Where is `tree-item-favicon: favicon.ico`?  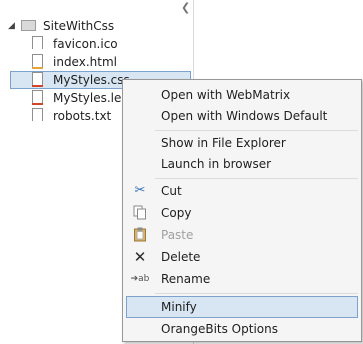
tree-item-favicon: favicon.ico is located at coordinates (95, 44).